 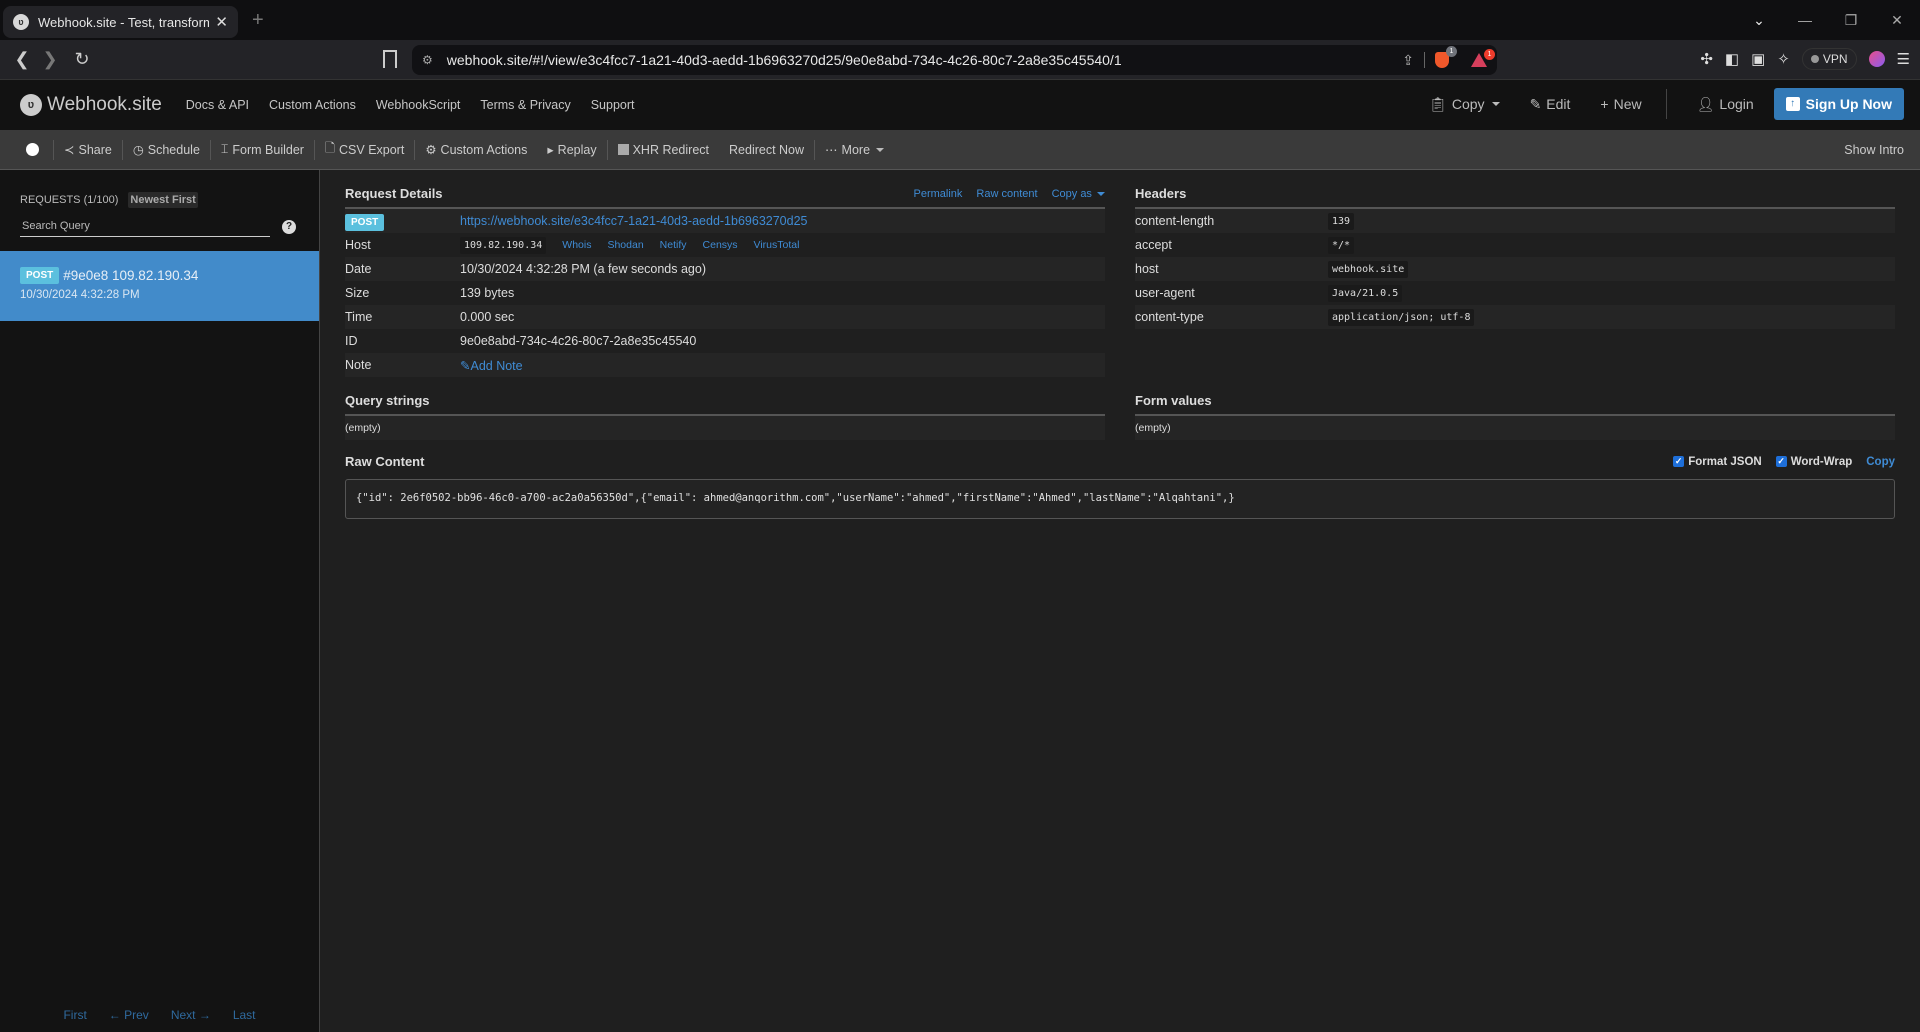 I want to click on redirect-now-button: Redirect Now, so click(x=766, y=150).